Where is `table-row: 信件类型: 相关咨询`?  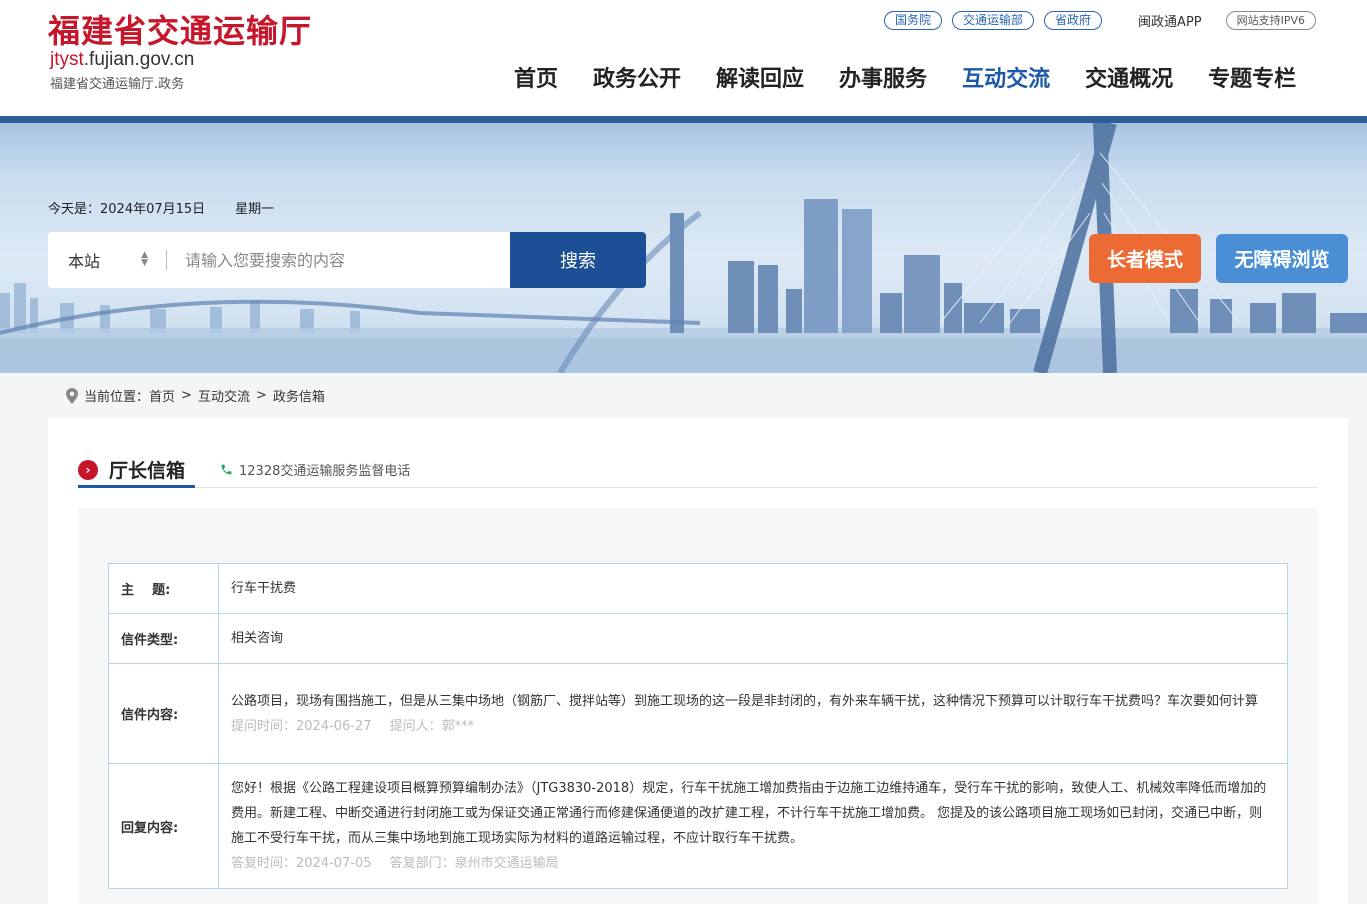
table-row: 信件类型: 相关咨询 is located at coordinates (698, 638).